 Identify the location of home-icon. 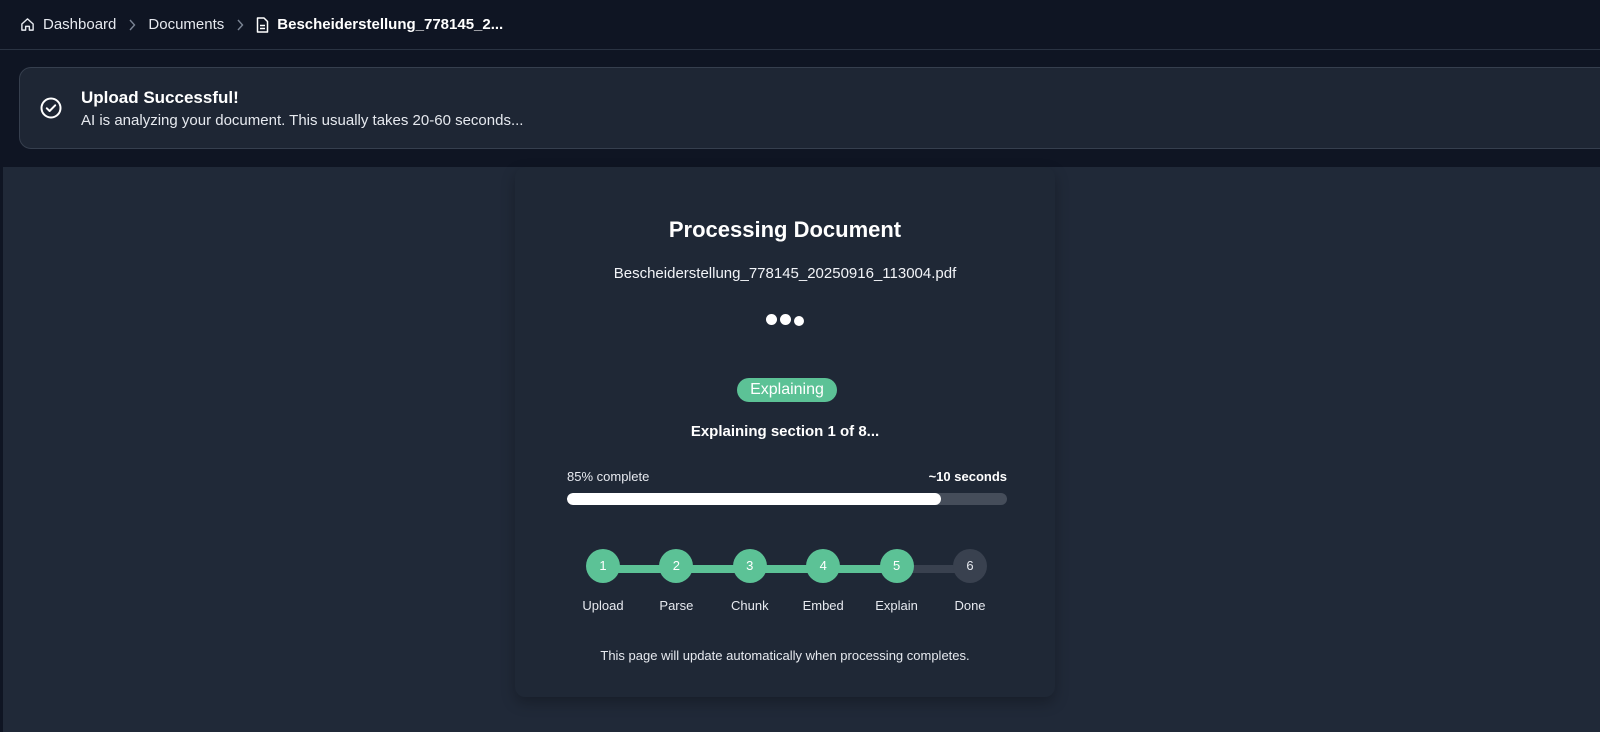
(27, 24).